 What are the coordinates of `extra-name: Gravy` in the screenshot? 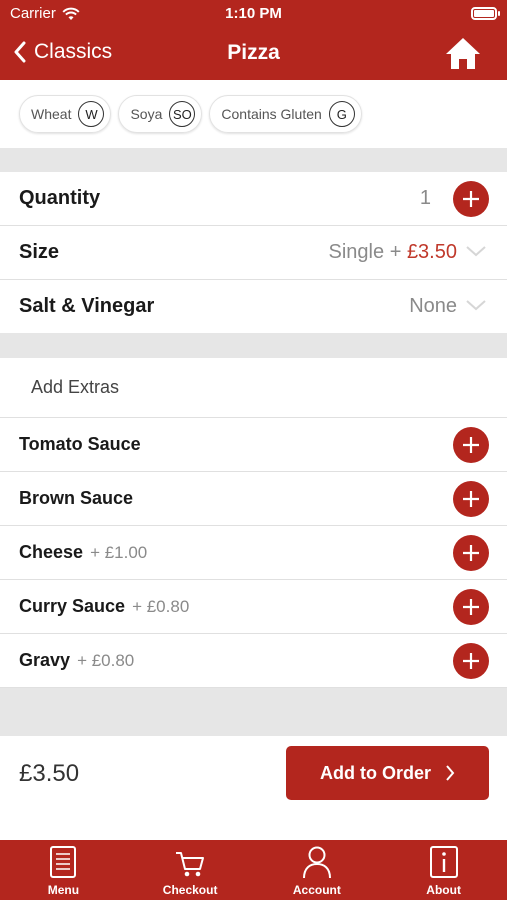 It's located at (45, 660).